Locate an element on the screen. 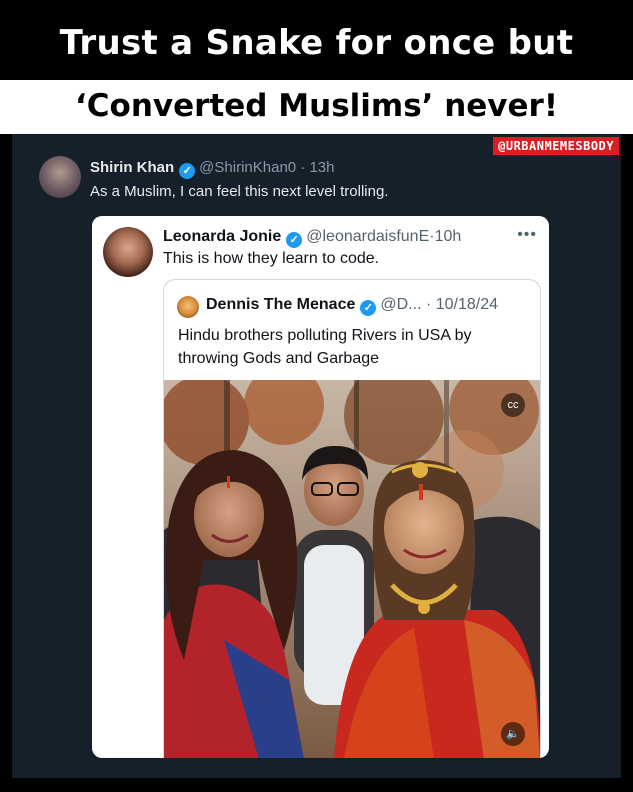 The height and width of the screenshot is (792, 633). nested-quote-header: Dennis The Menace ✓ @D... · 10/18/24 is located at coordinates (352, 306).